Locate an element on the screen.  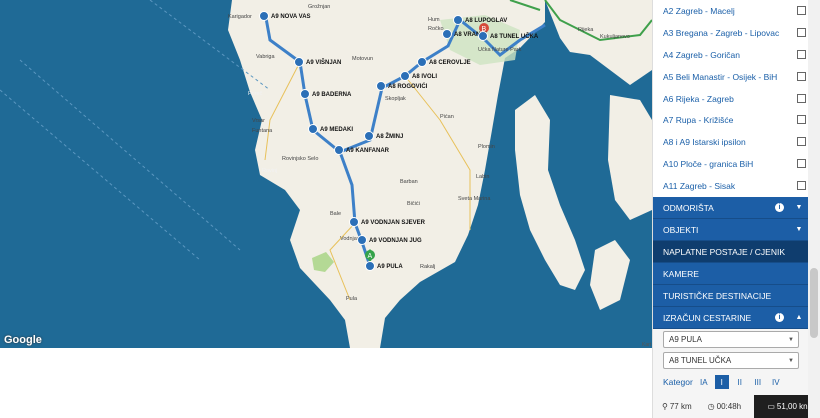
place-label: Rovinj is located at coordinates (269, 171).